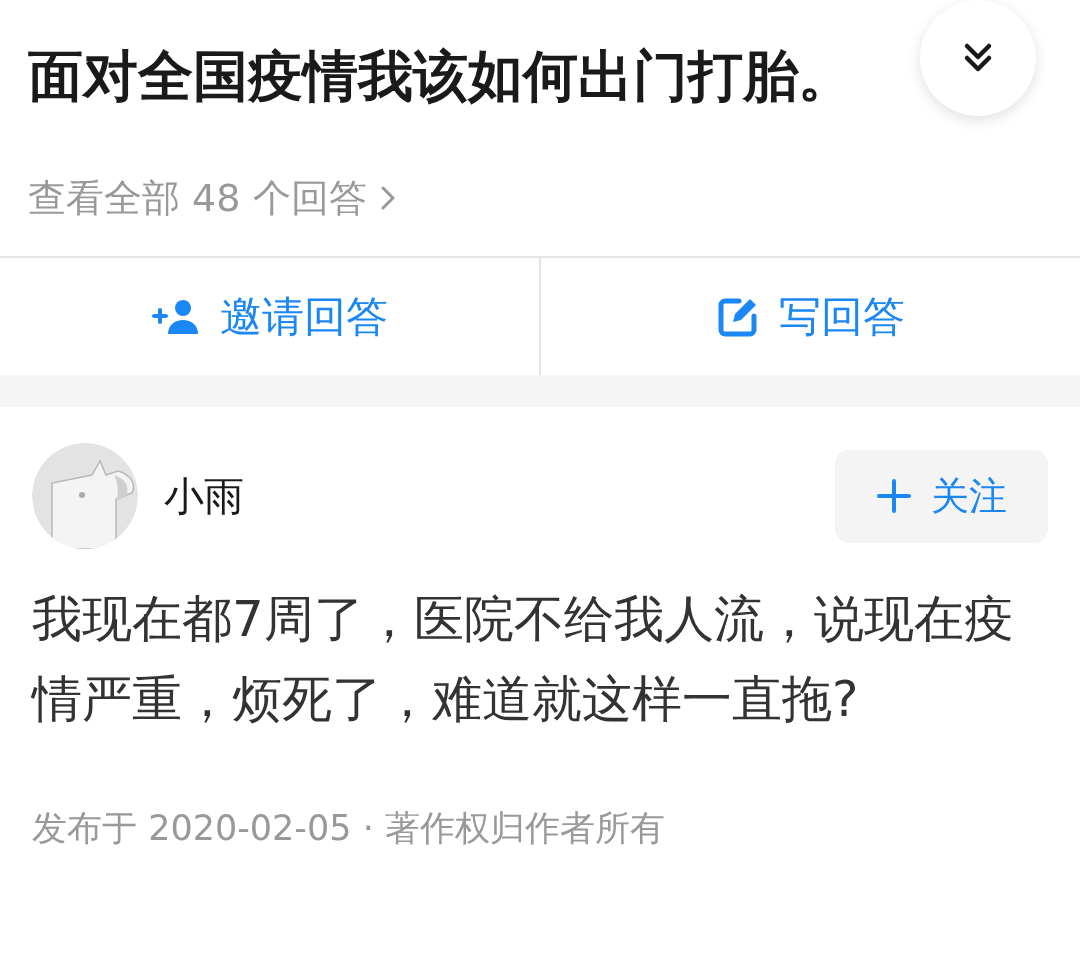 The image size is (1080, 955). I want to click on chevron-right-icon, so click(387, 198).